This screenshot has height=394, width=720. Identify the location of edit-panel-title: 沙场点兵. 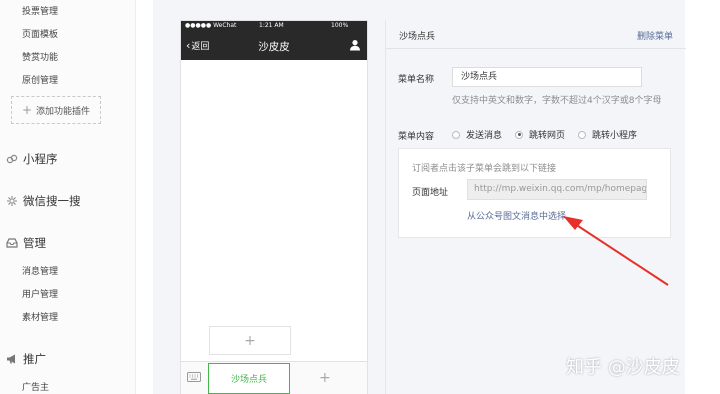
(417, 37).